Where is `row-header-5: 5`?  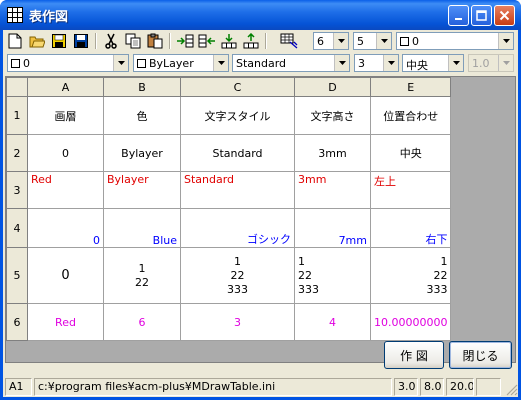 row-header-5: 5 is located at coordinates (17, 275).